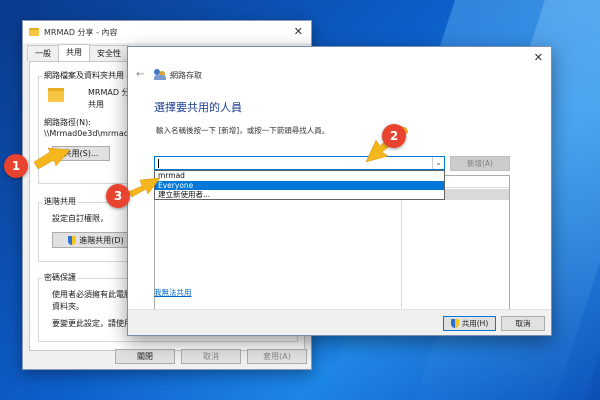 The width and height of the screenshot is (600, 400). I want to click on add-button: 新增(A), so click(480, 163).